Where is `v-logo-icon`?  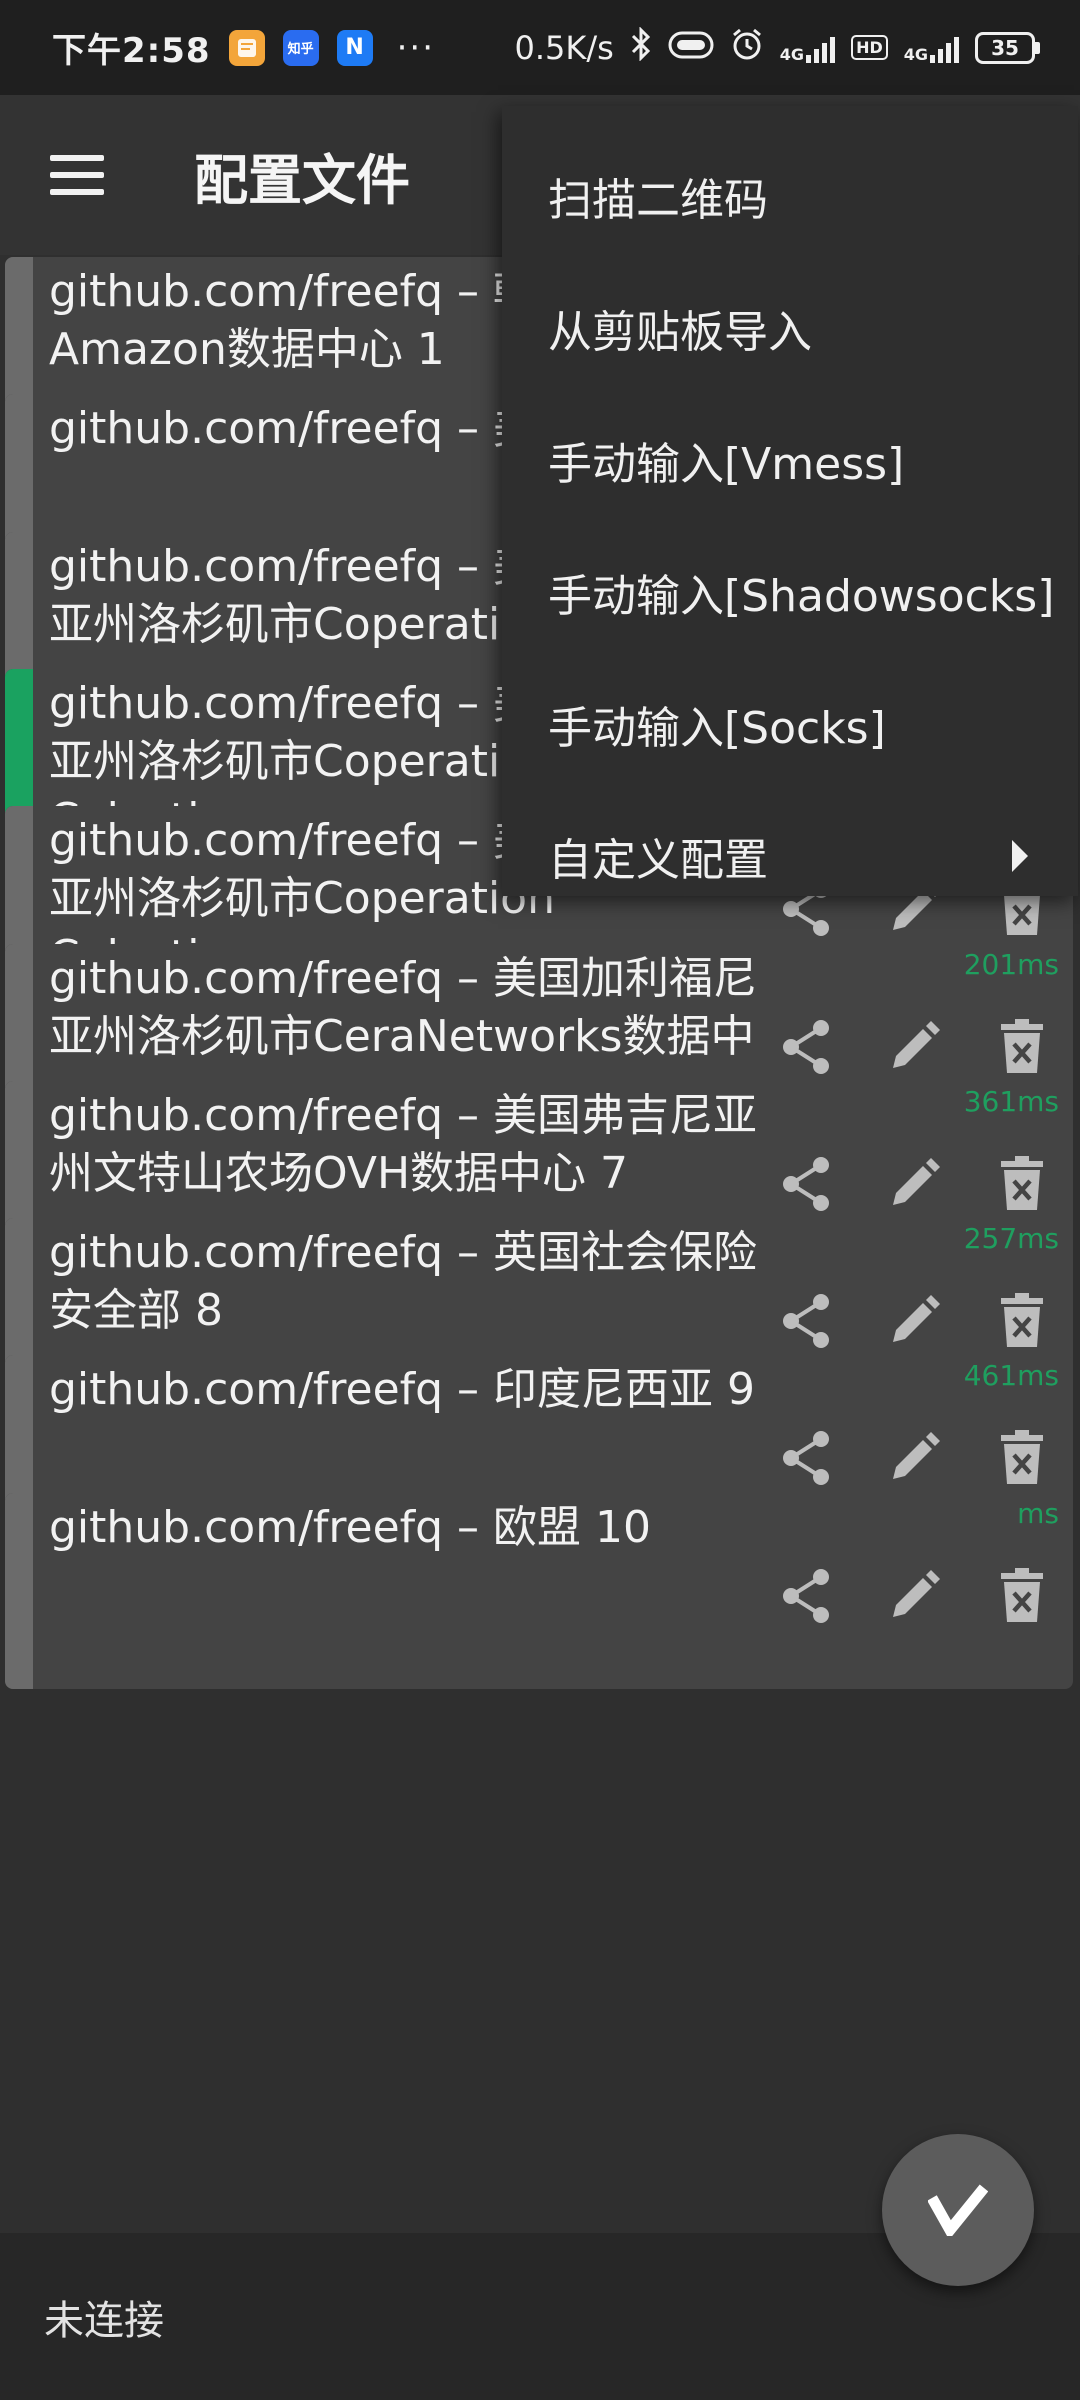
v-logo-icon is located at coordinates (958, 2210).